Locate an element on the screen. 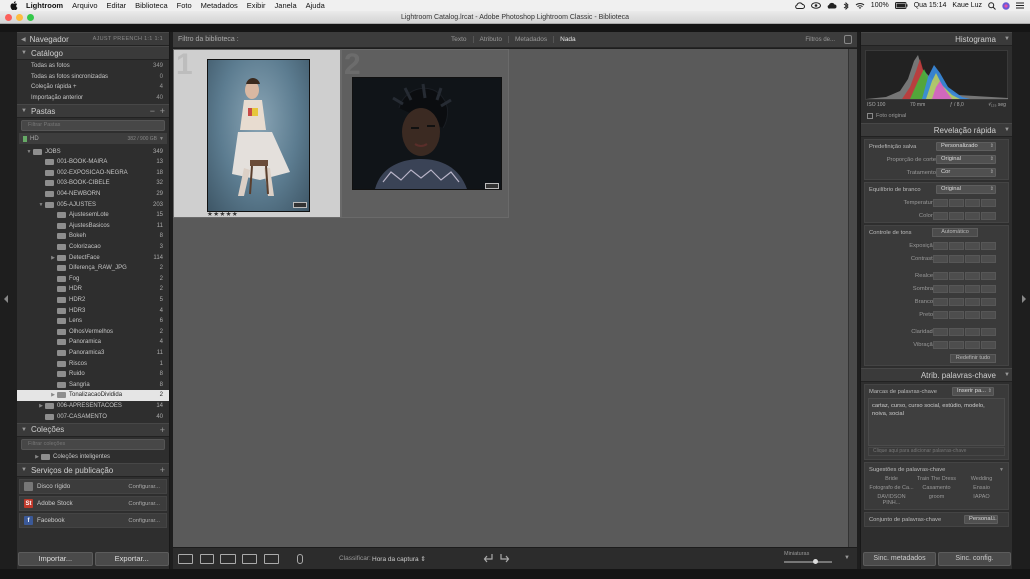 The width and height of the screenshot is (1030, 579). loupe-view-icon is located at coordinates (207, 559).